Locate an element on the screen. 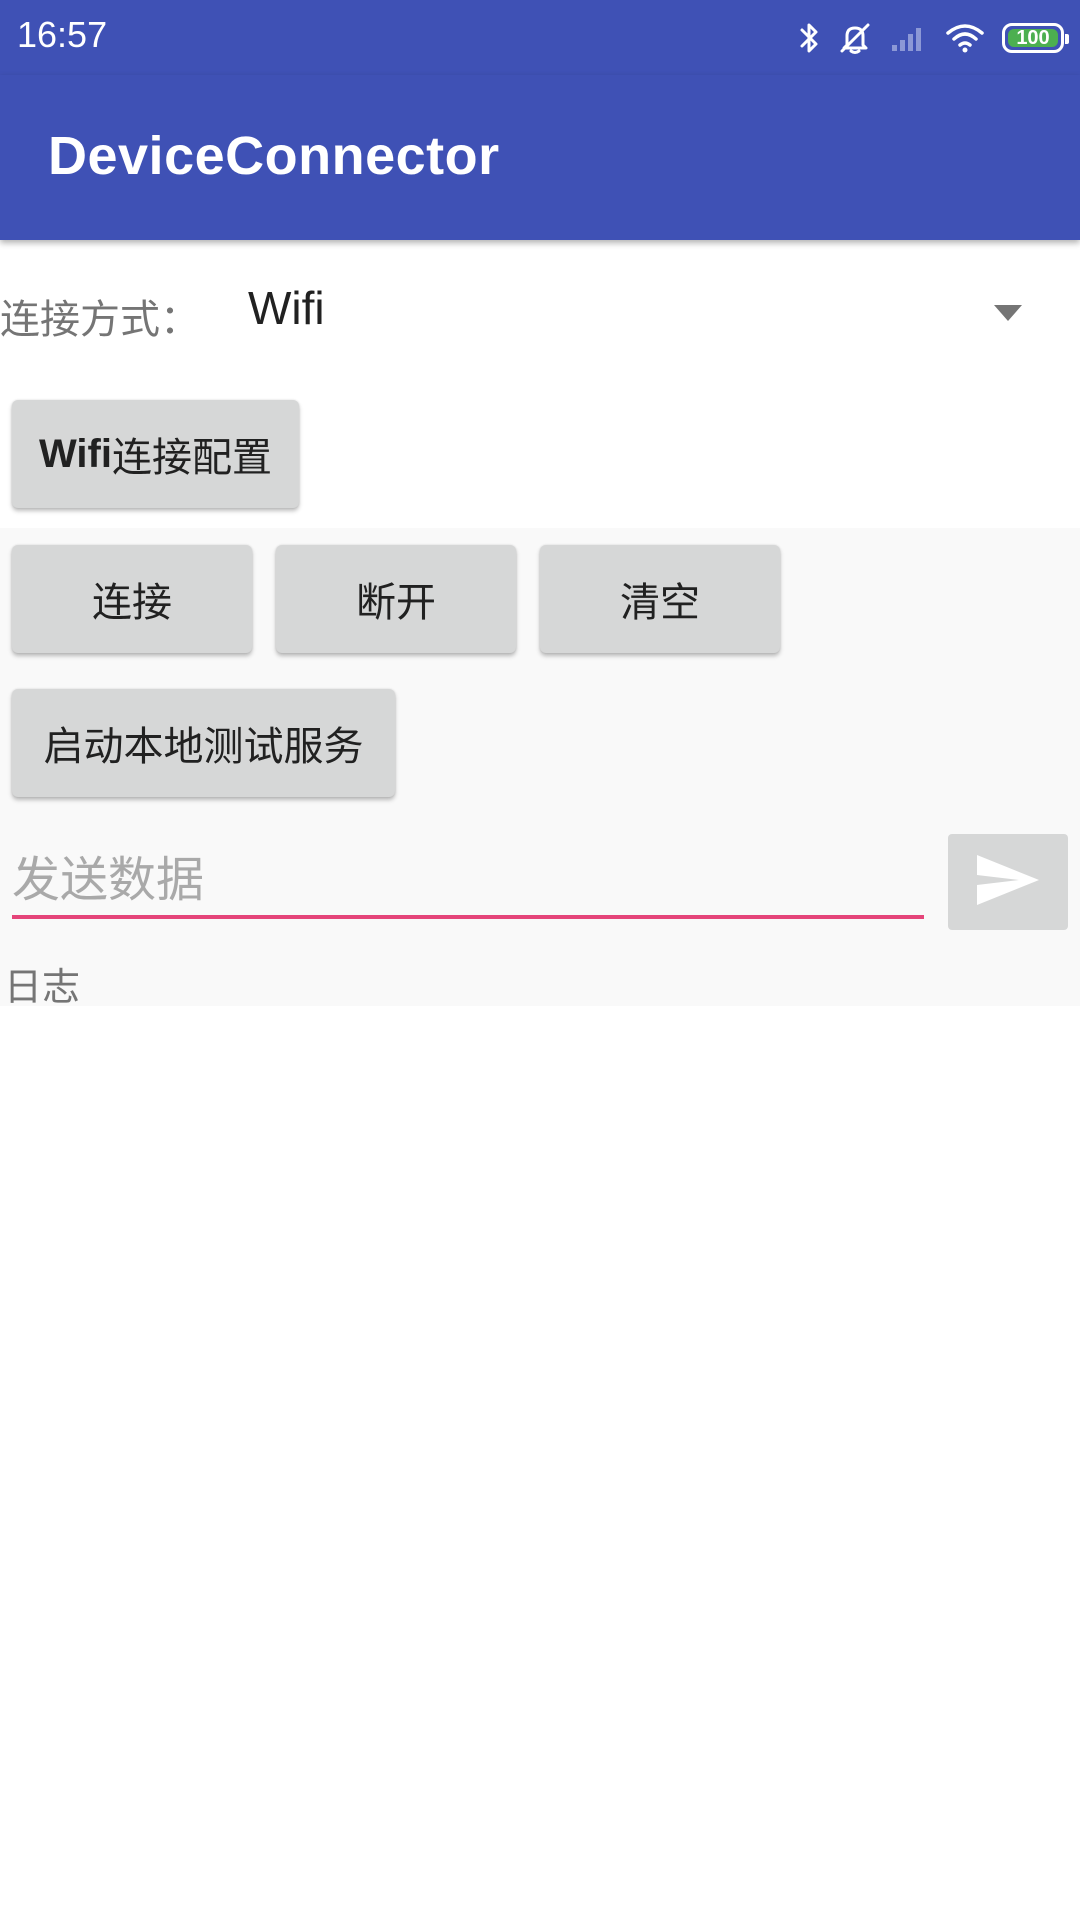  send-icon is located at coordinates (1008, 882).